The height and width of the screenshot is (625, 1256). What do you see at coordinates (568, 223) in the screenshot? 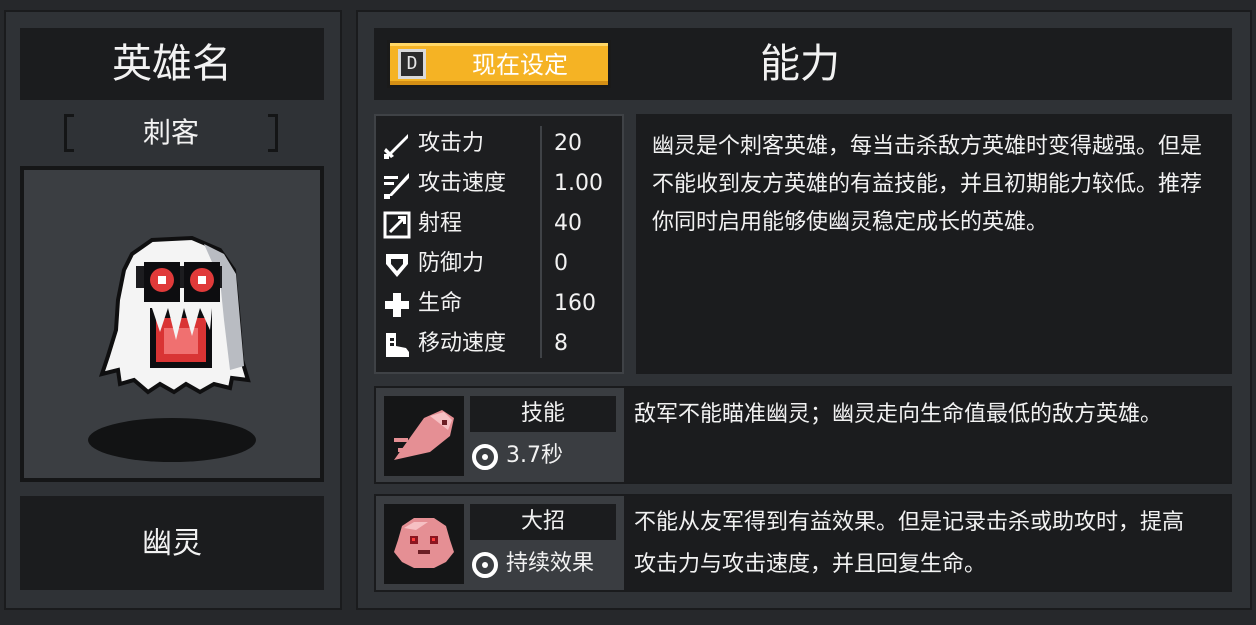
I see `stat-value: 40` at bounding box center [568, 223].